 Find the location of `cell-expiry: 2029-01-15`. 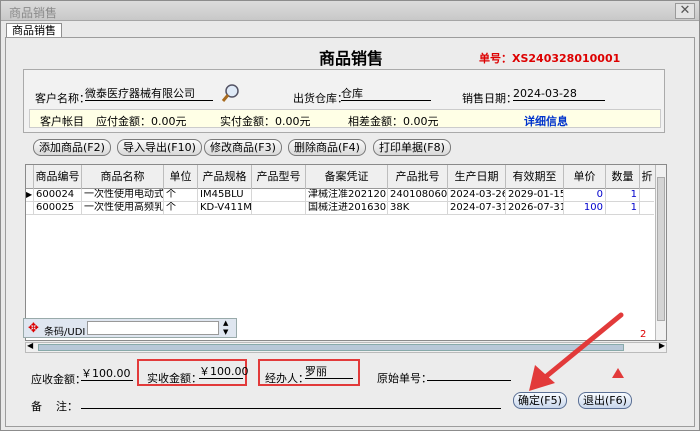

cell-expiry: 2029-01-15 is located at coordinates (536, 195).